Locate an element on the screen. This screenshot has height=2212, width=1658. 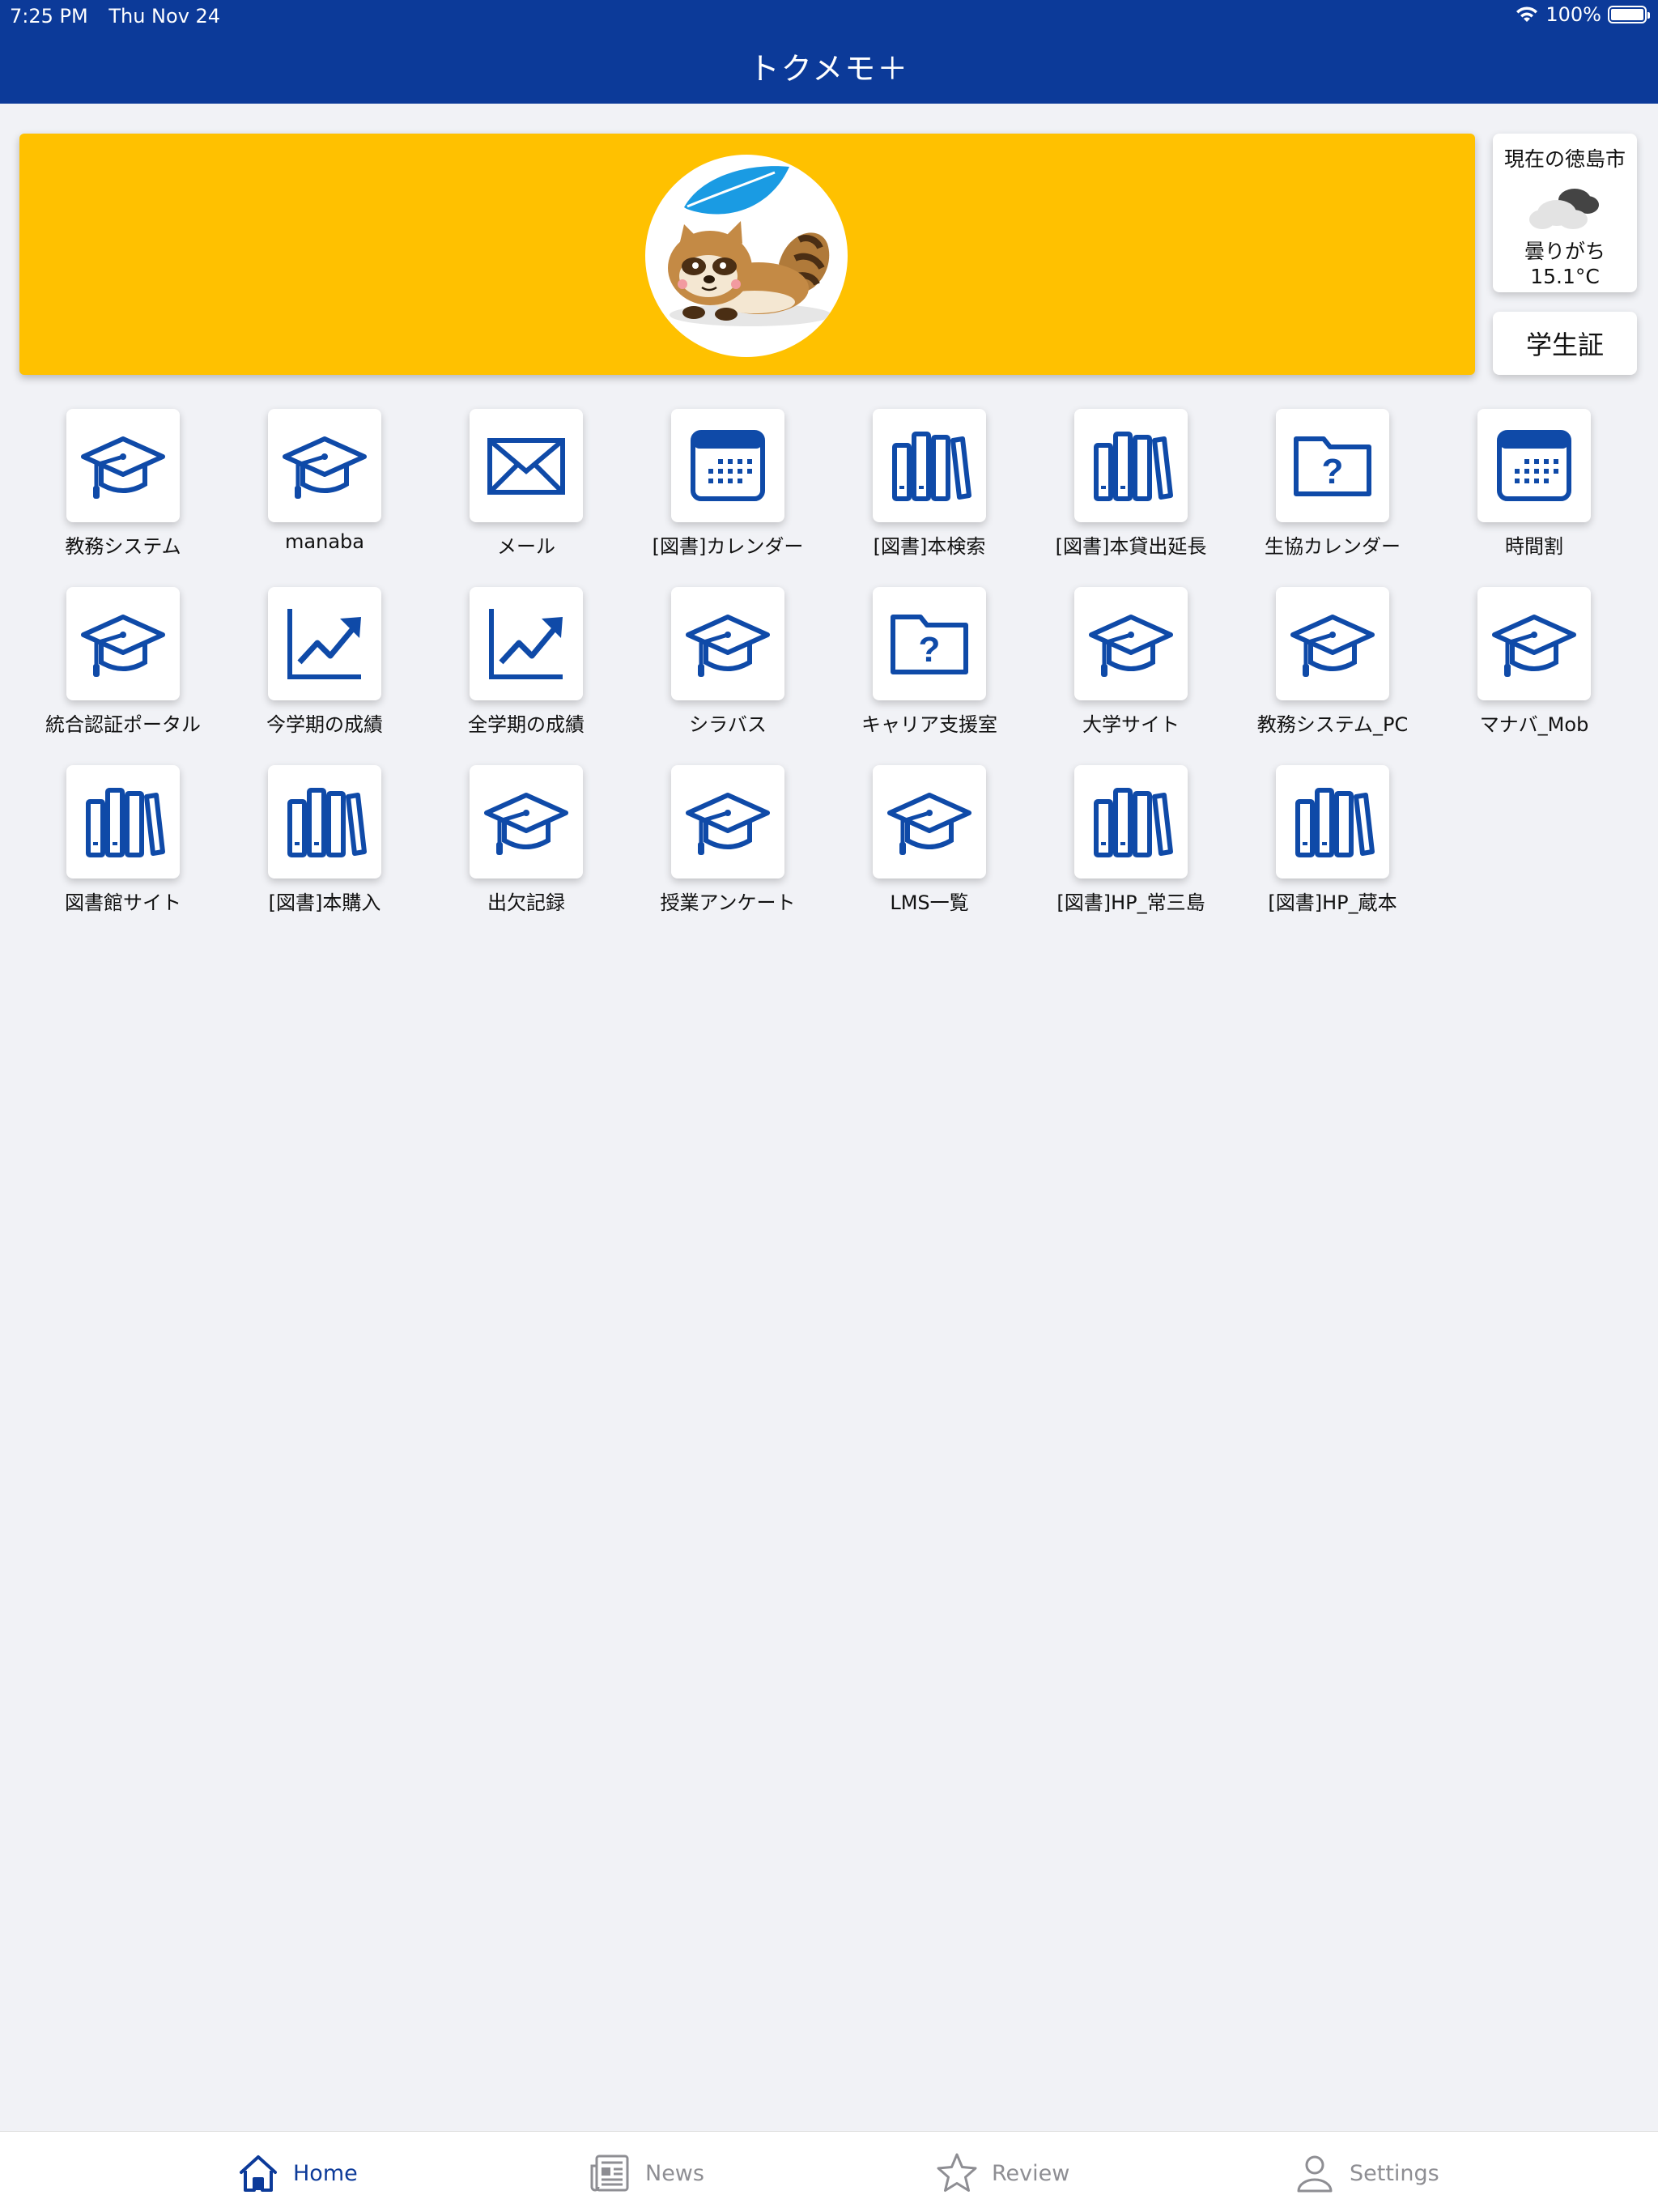
app-tile: 統合認証ポータル is located at coordinates (123, 662).